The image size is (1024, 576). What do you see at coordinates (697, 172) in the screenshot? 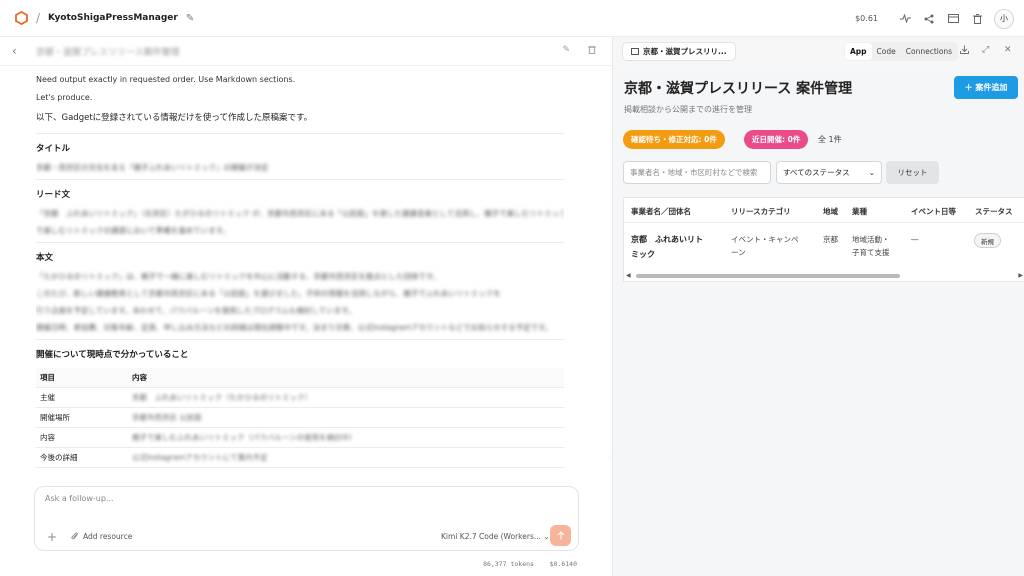
I see `search-input` at bounding box center [697, 172].